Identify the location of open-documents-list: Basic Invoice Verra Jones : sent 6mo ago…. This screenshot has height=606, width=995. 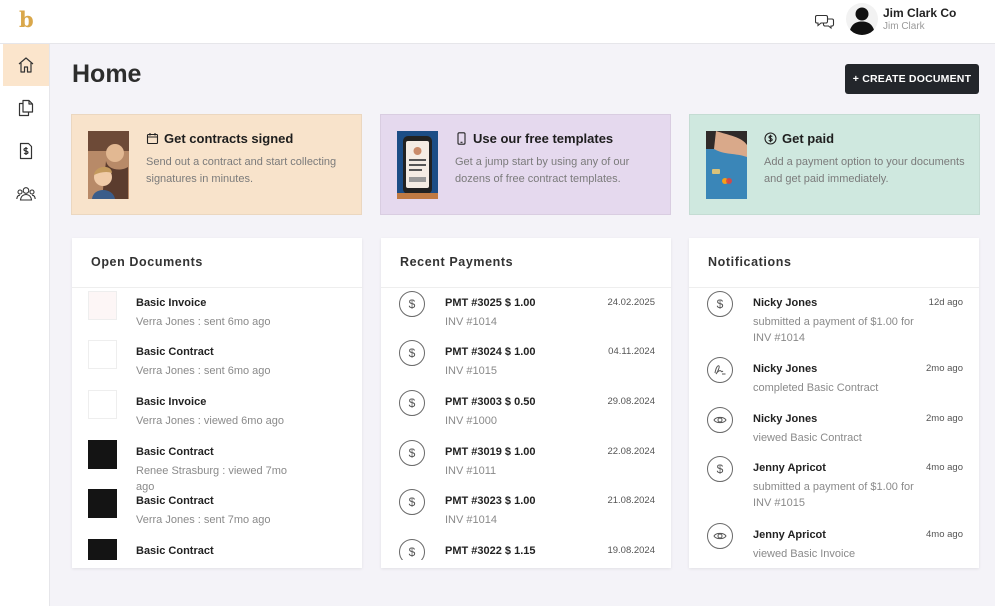
(217, 424).